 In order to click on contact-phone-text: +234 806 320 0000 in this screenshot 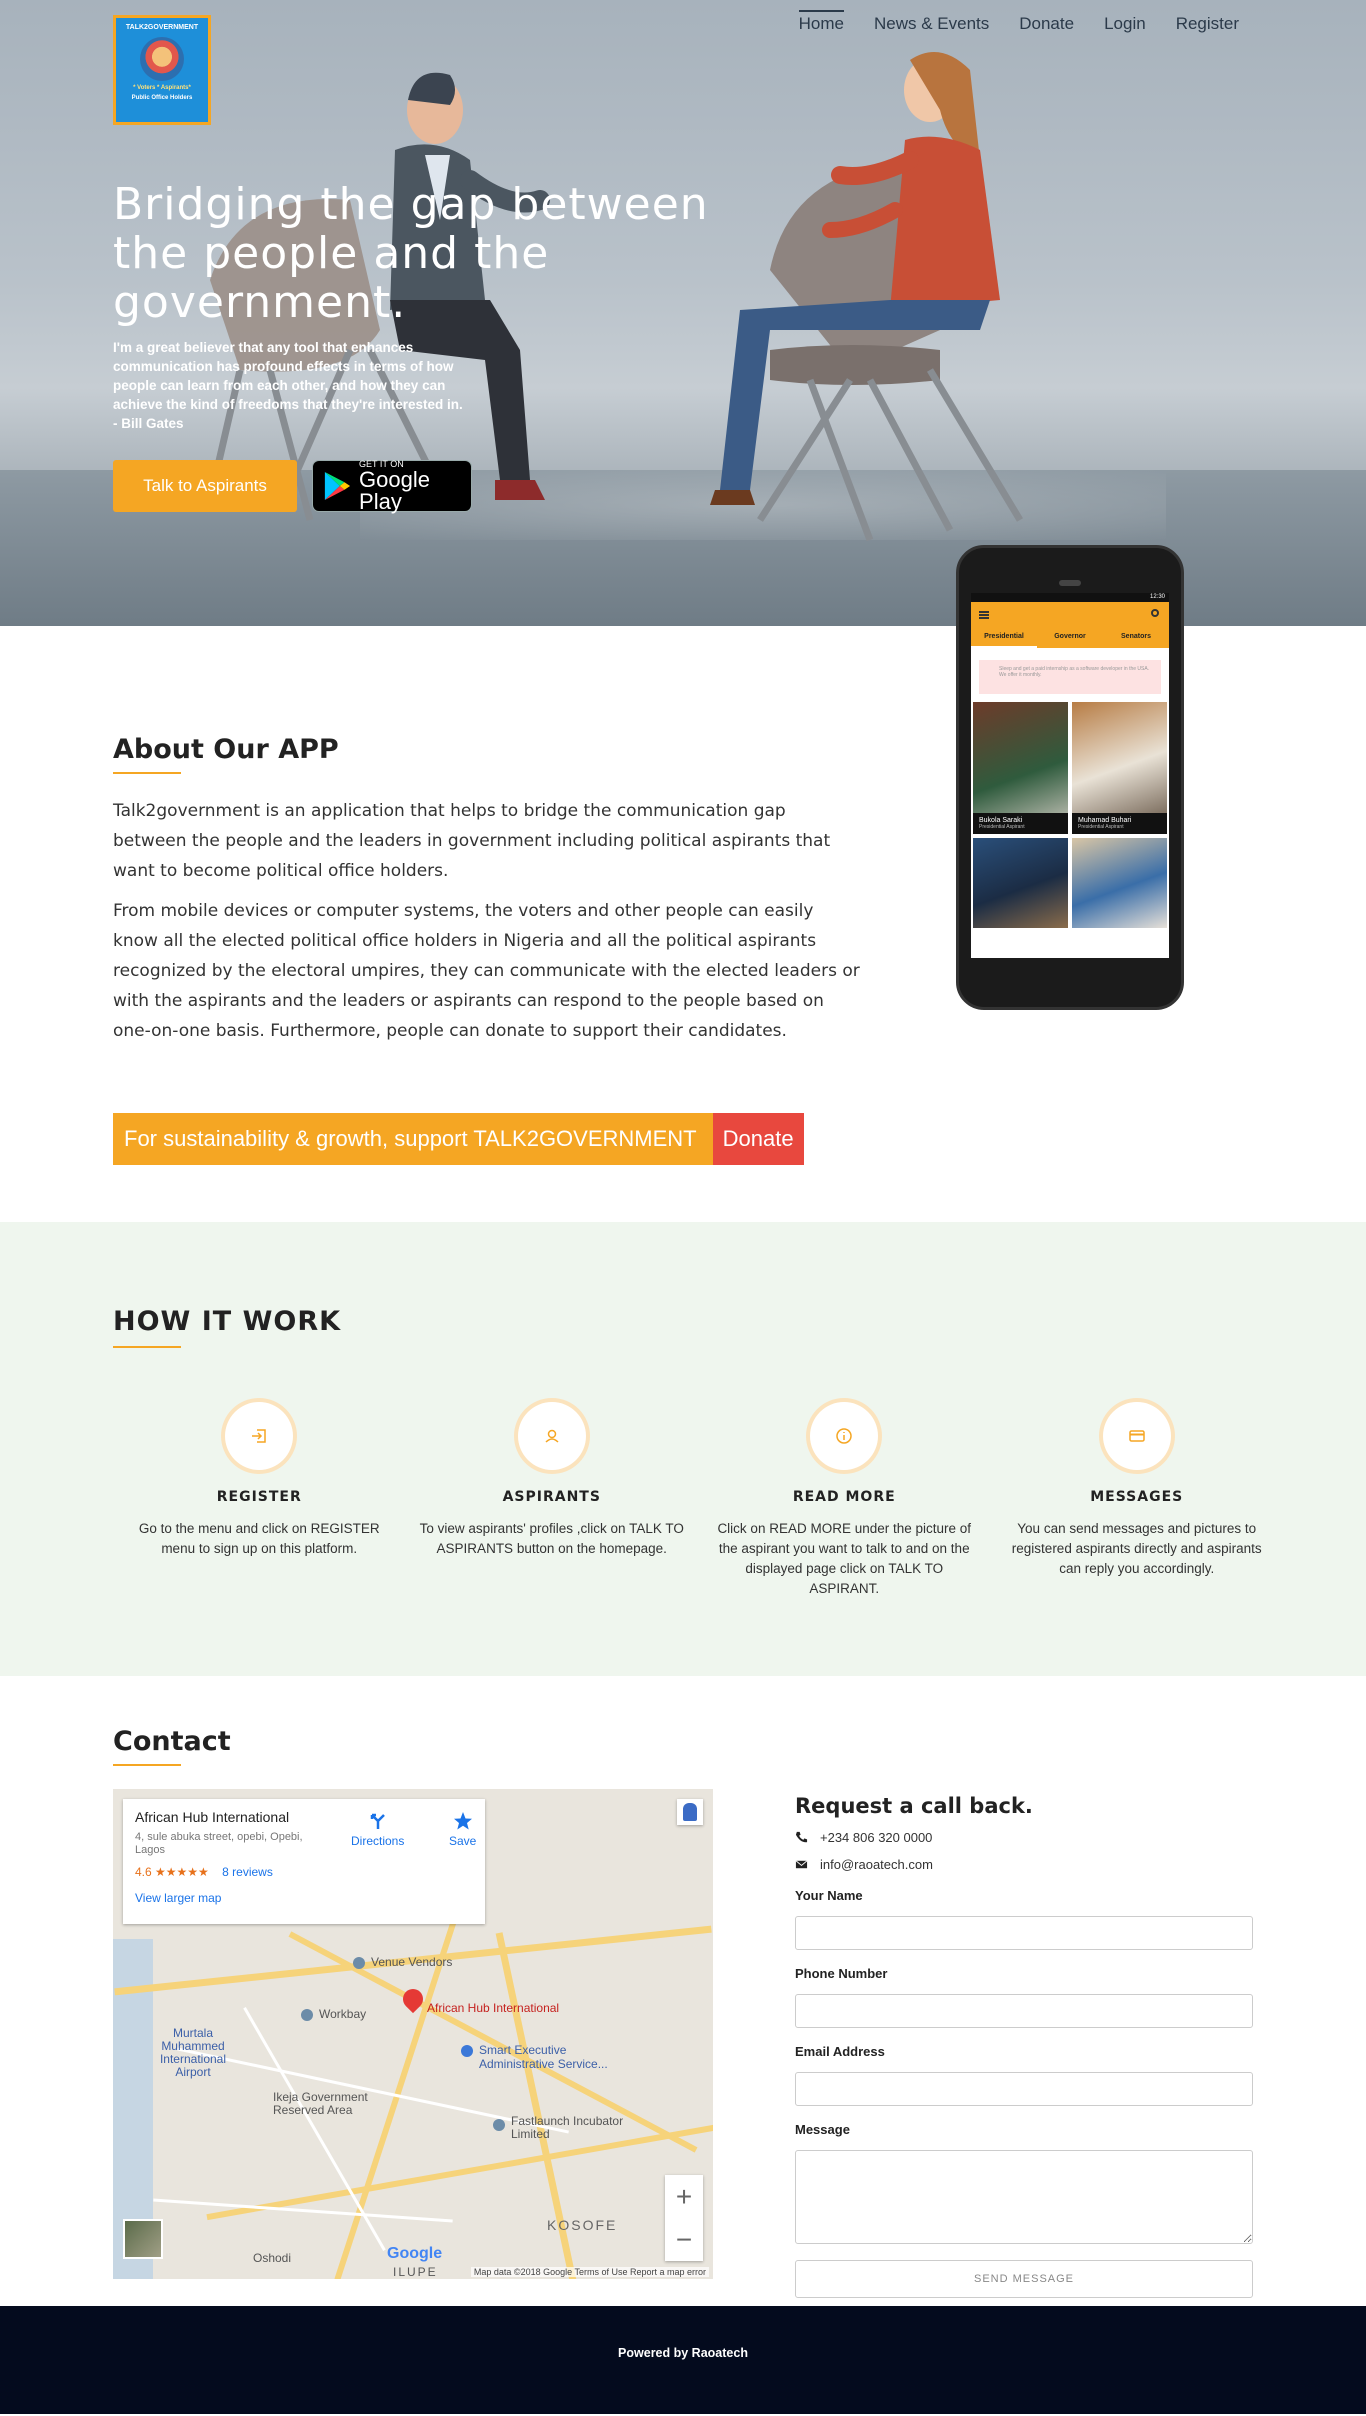, I will do `click(876, 1837)`.